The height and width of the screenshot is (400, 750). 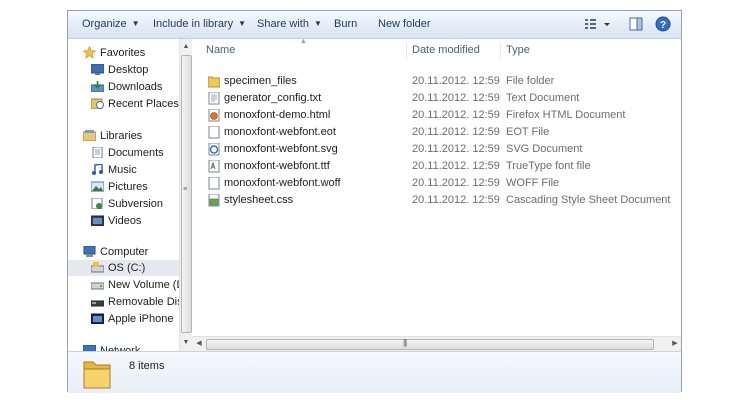 What do you see at coordinates (143, 285) in the screenshot?
I see `nav-item-label: New Volume (D:)` at bounding box center [143, 285].